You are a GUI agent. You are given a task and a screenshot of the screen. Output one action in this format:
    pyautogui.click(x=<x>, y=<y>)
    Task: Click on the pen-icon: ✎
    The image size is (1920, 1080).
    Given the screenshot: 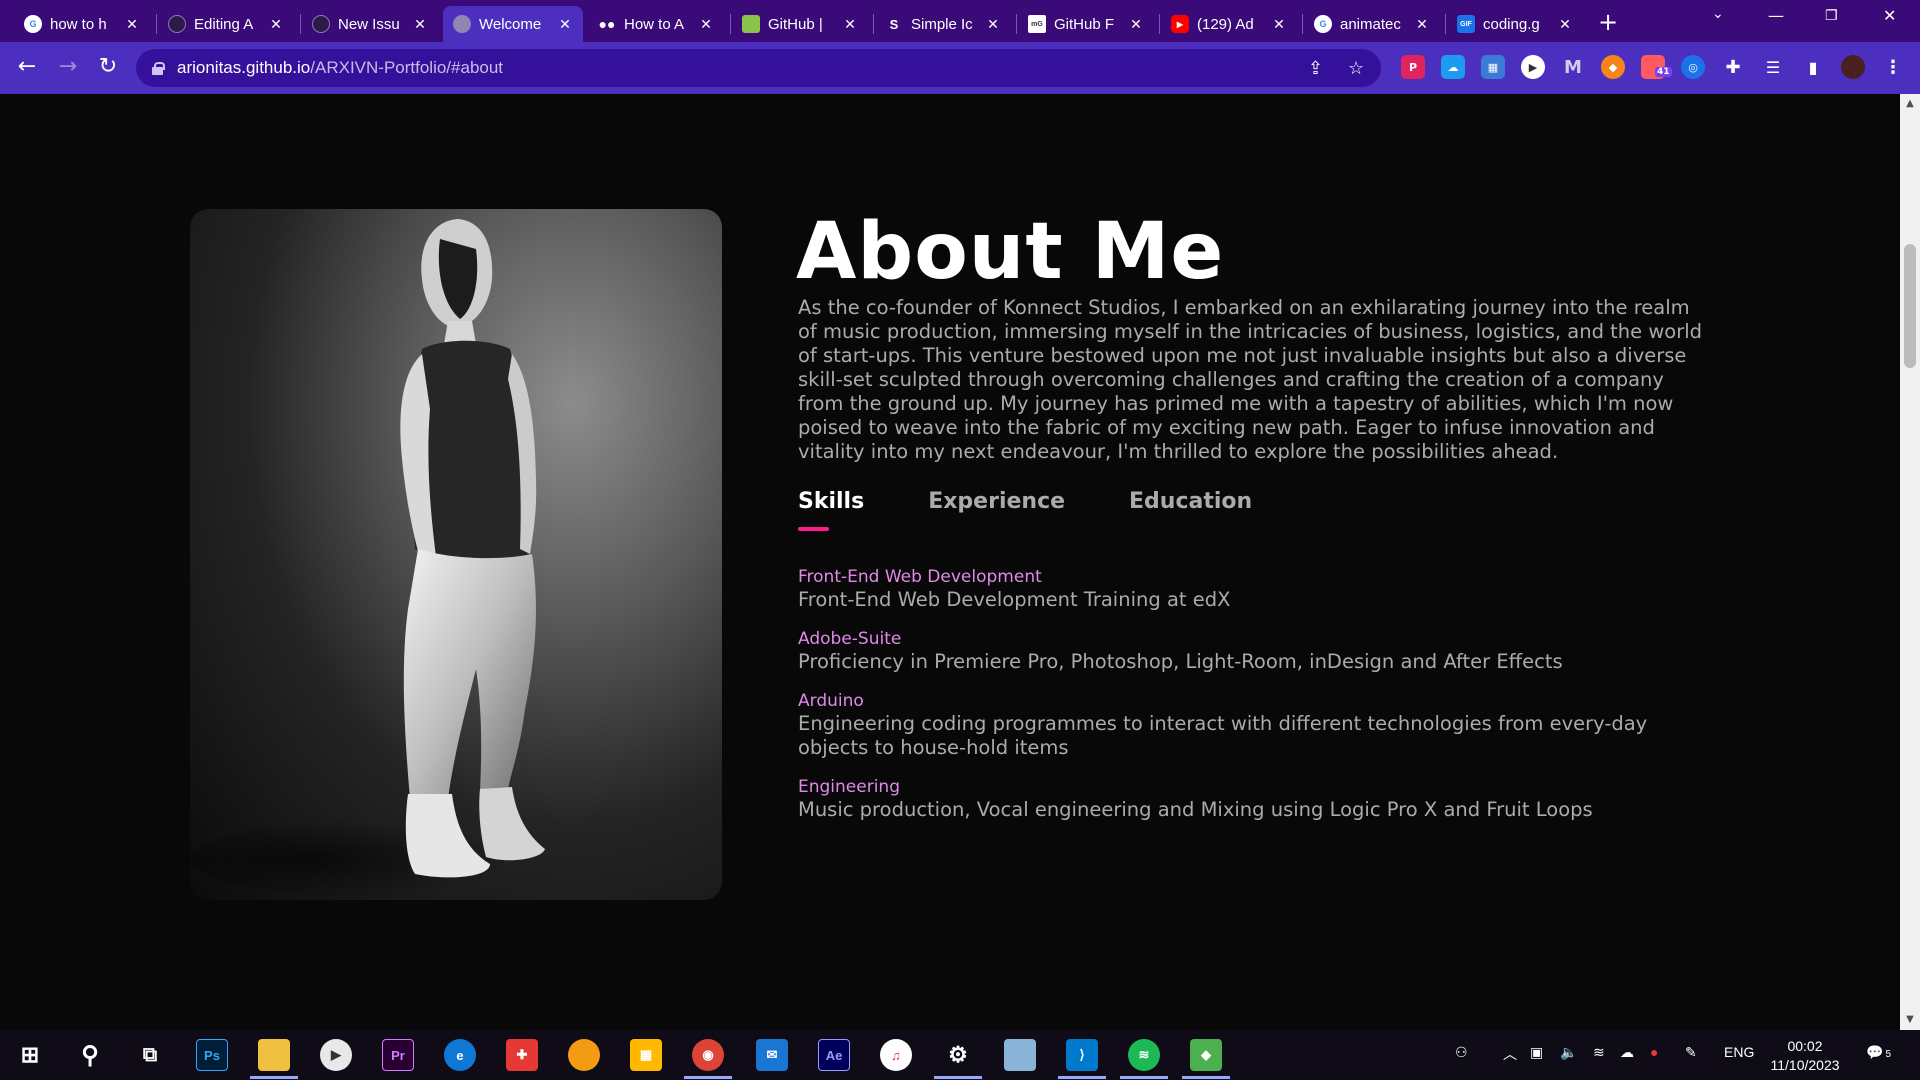 What is the action you would take?
    pyautogui.click(x=1691, y=1052)
    